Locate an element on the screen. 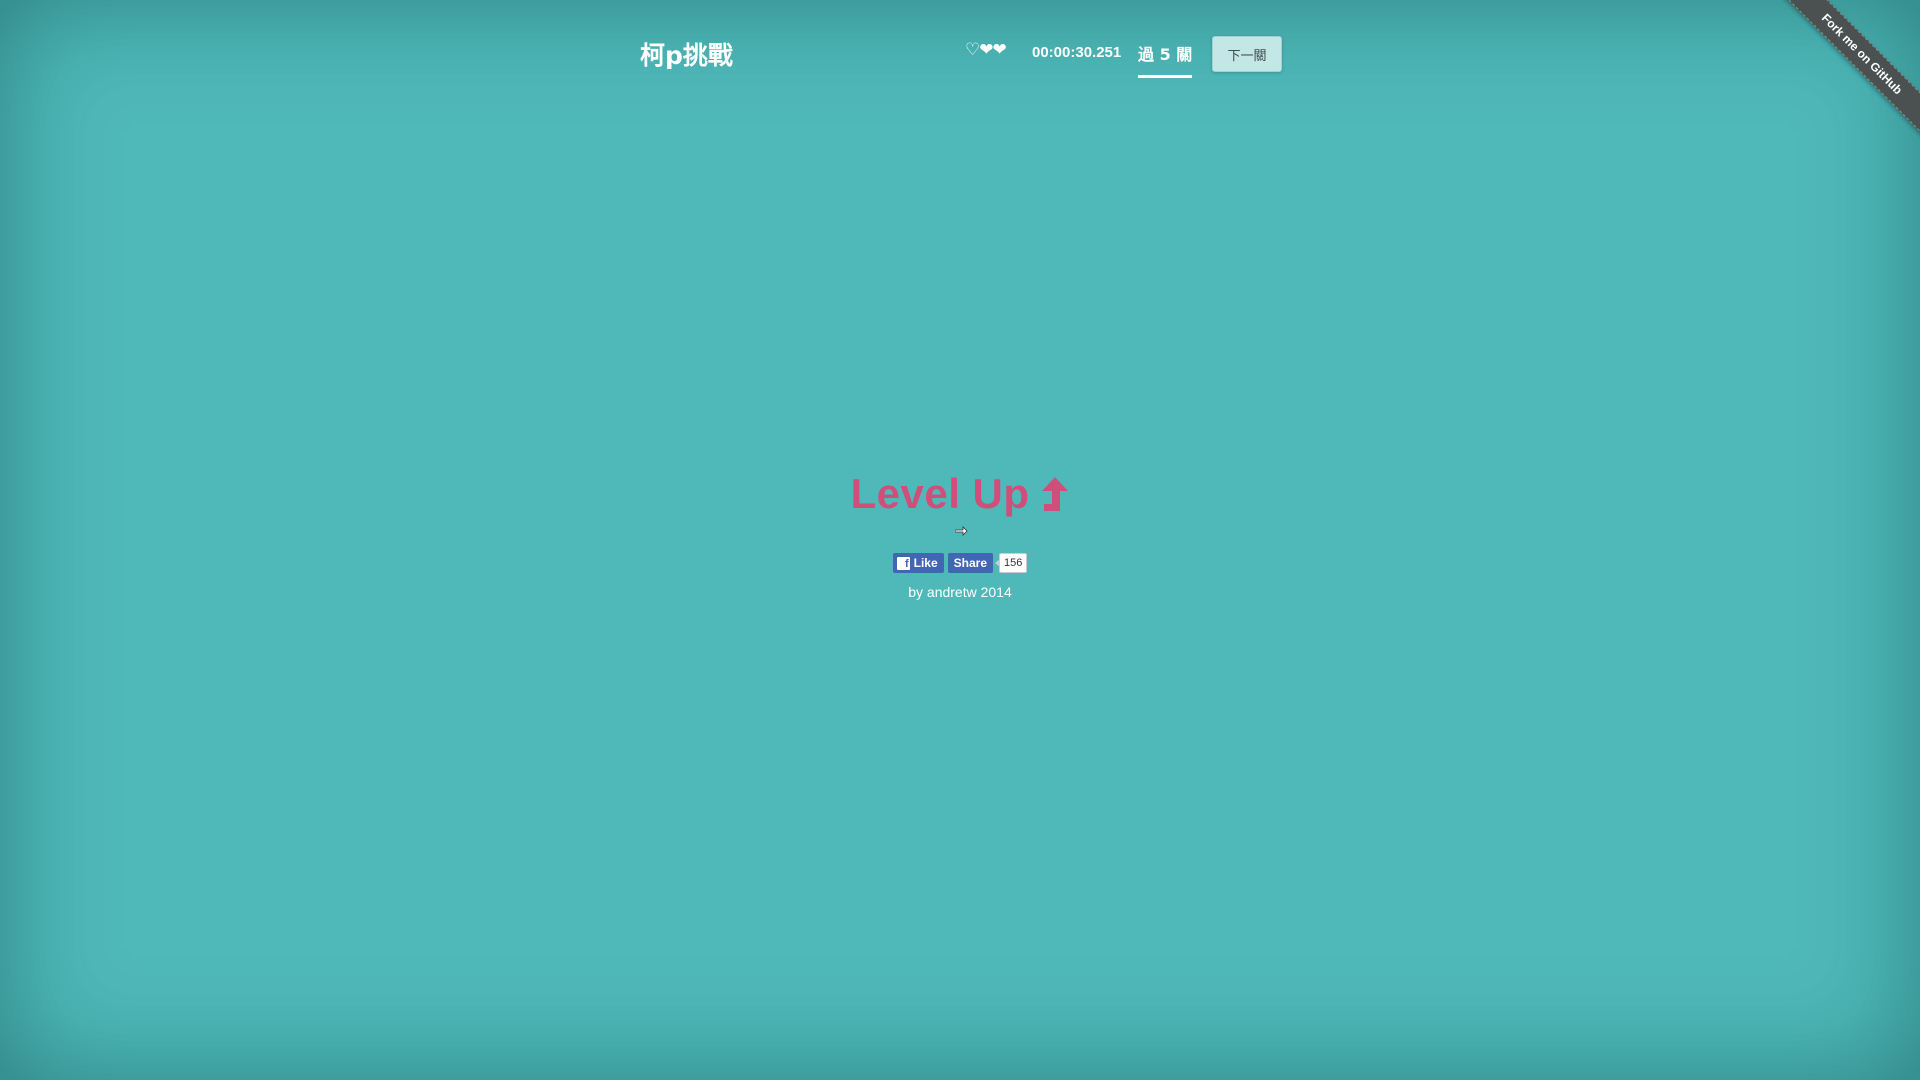  up-arrow-icon is located at coordinates (1054, 494).